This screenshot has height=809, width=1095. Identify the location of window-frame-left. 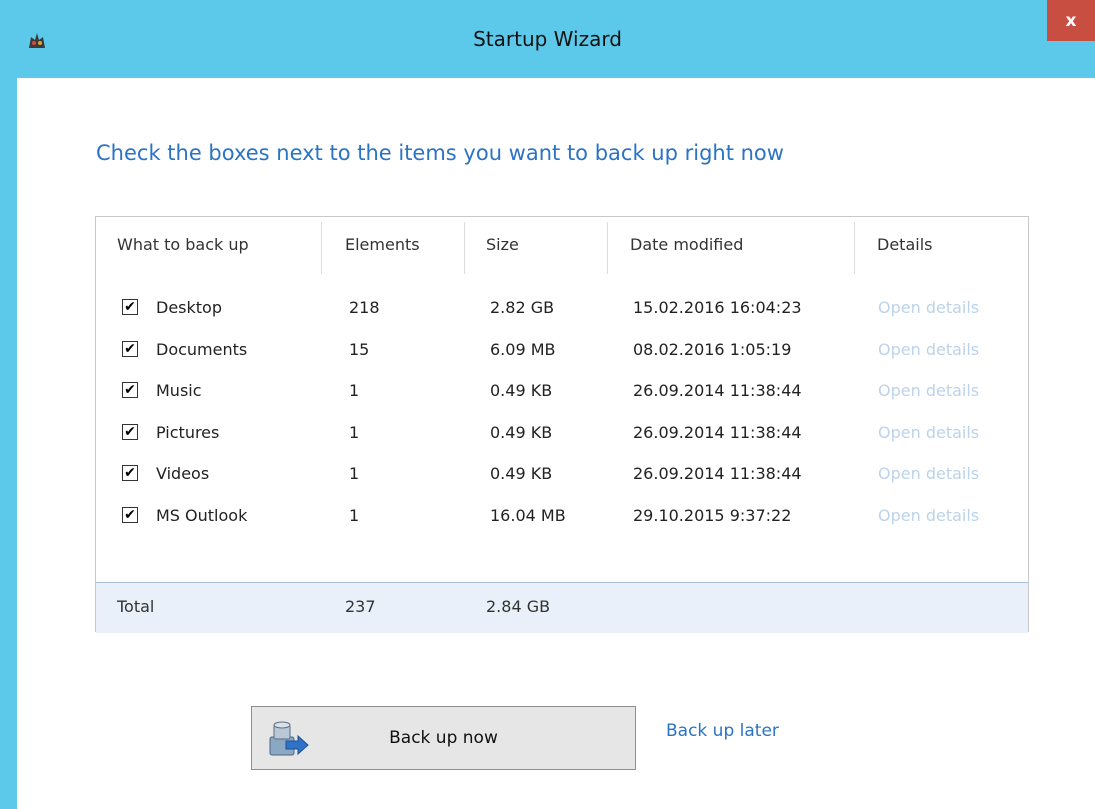
(8, 404).